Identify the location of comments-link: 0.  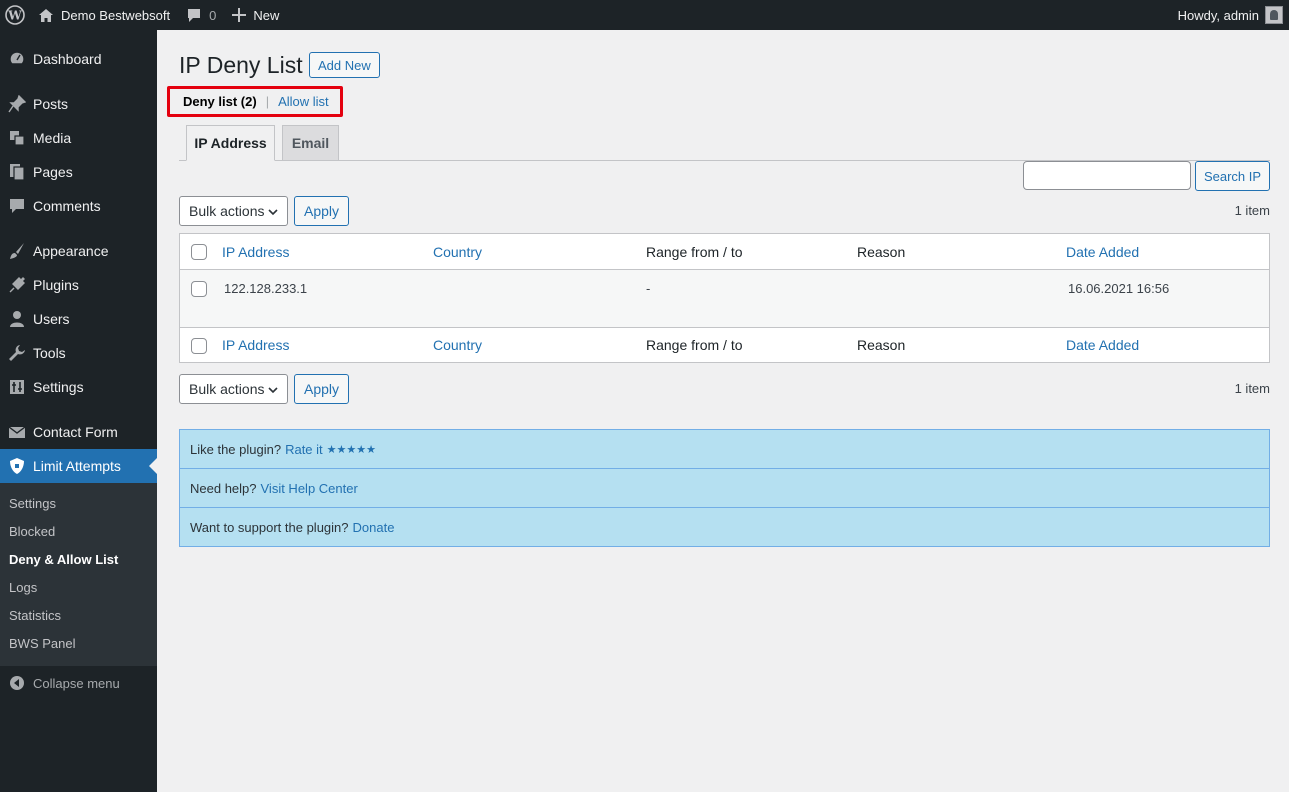
(201, 15).